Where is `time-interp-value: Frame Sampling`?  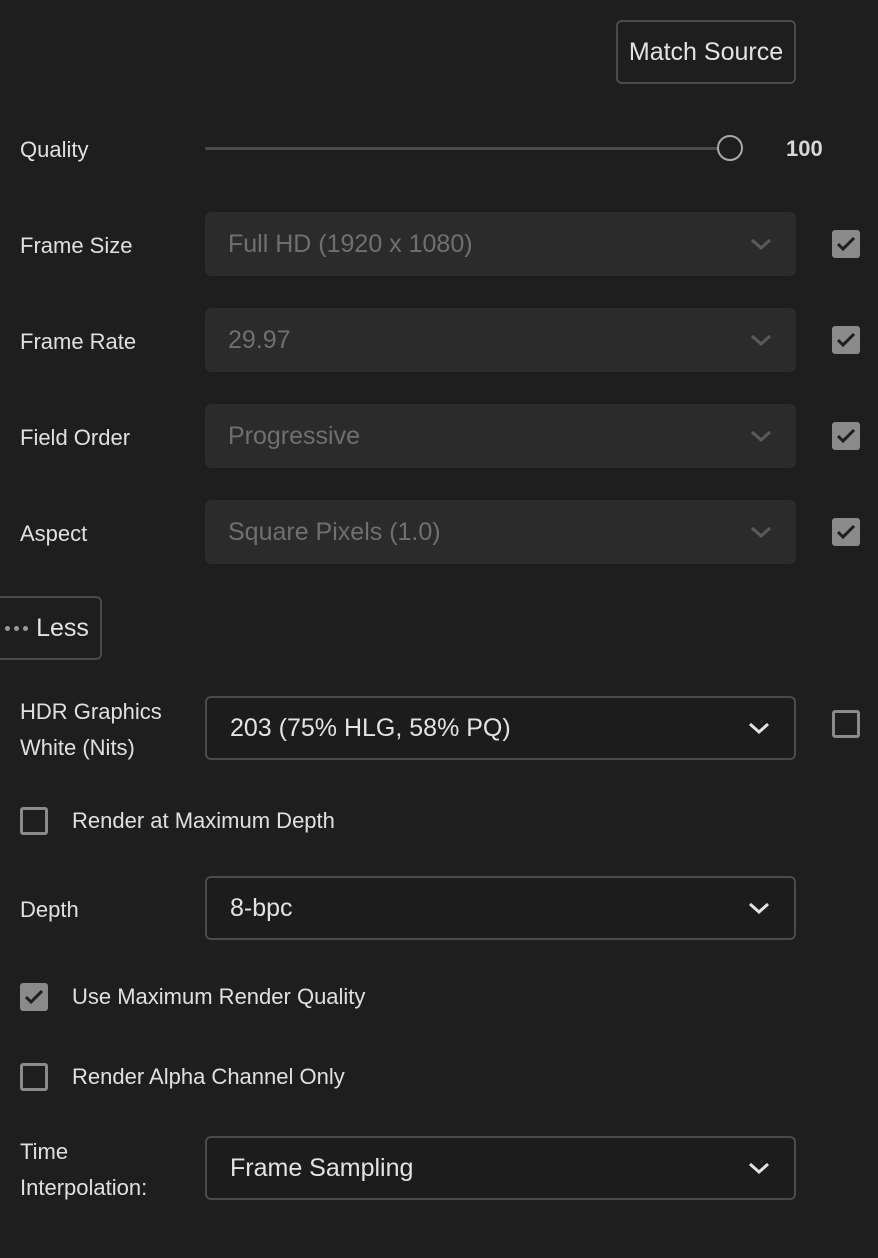
time-interp-value: Frame Sampling is located at coordinates (322, 1167).